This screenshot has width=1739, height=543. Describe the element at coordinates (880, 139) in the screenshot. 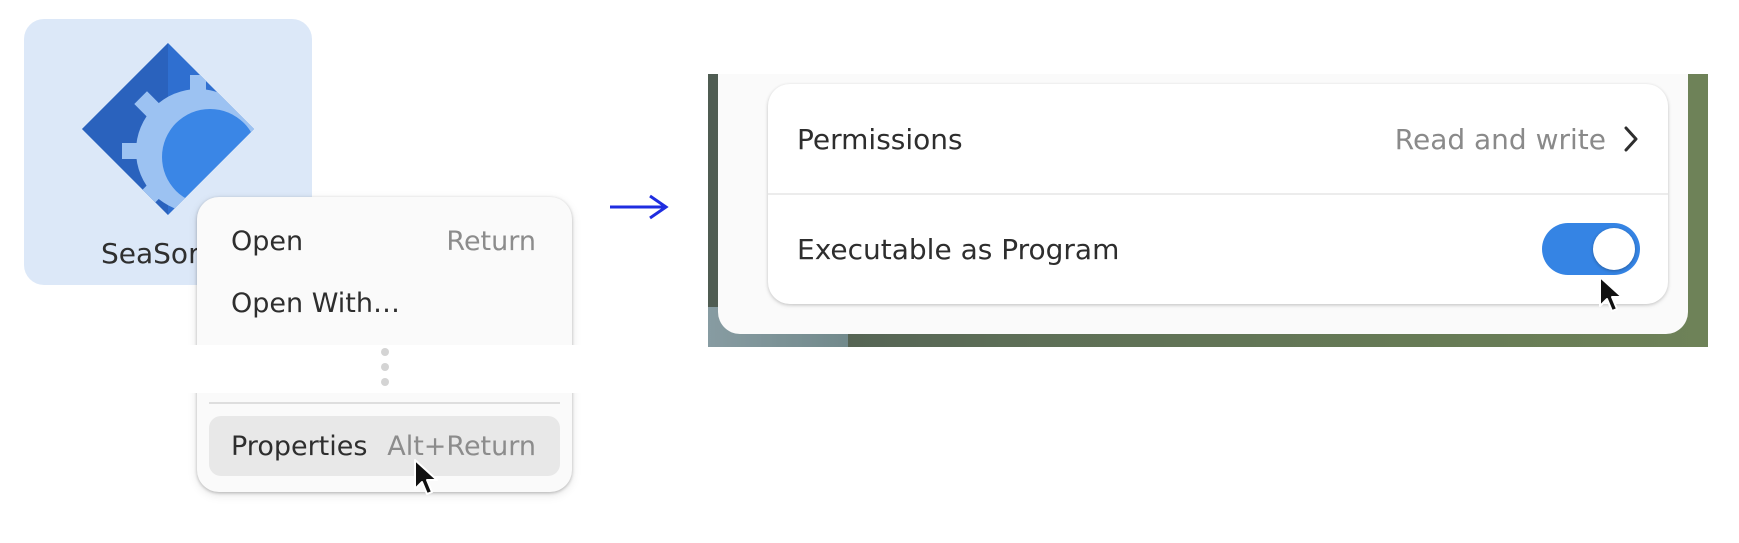

I see `permissions-label: Permissions` at that location.